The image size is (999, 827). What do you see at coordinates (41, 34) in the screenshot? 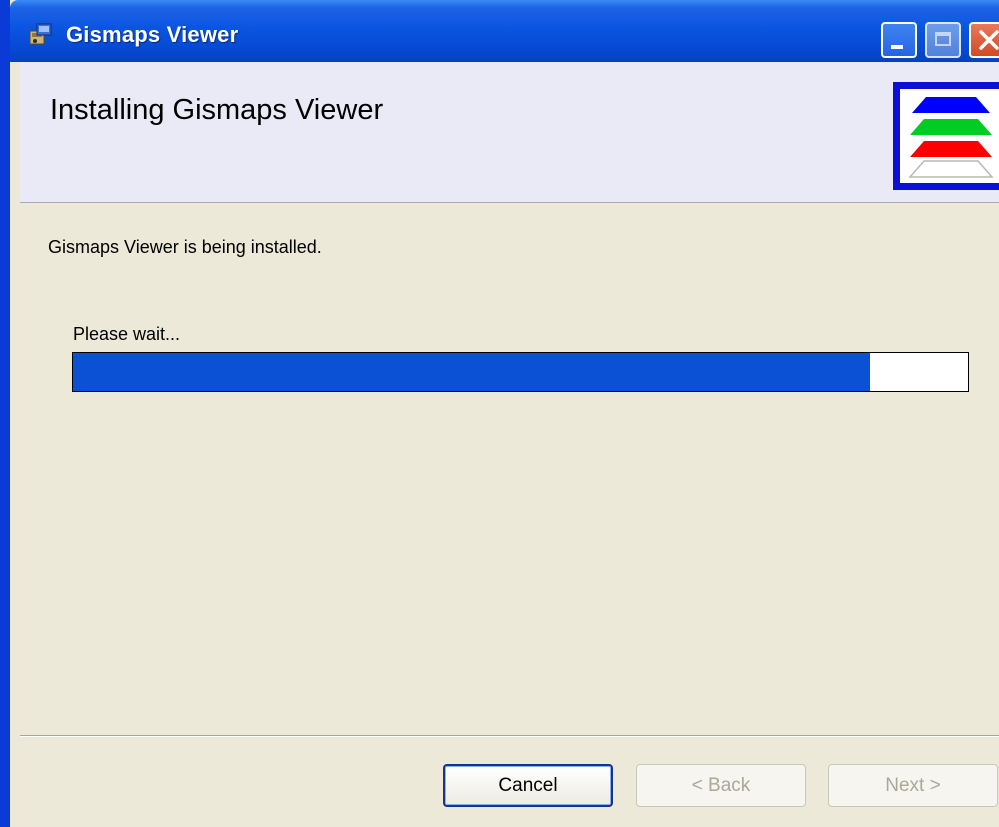
I see `installer-package-icon` at bounding box center [41, 34].